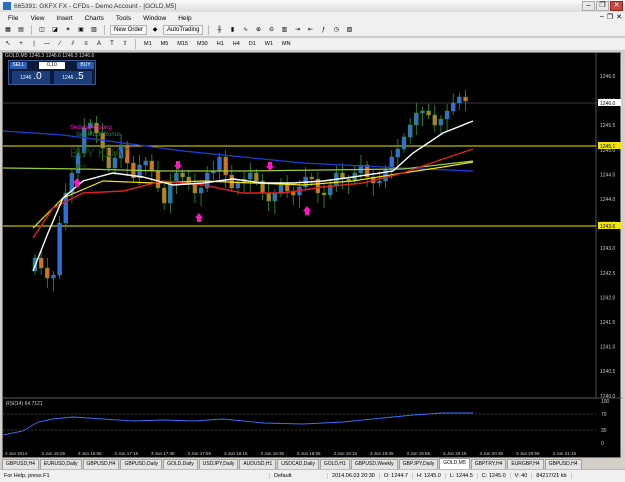  I want to click on tab-chart: GOLD,H1, so click(334, 464).